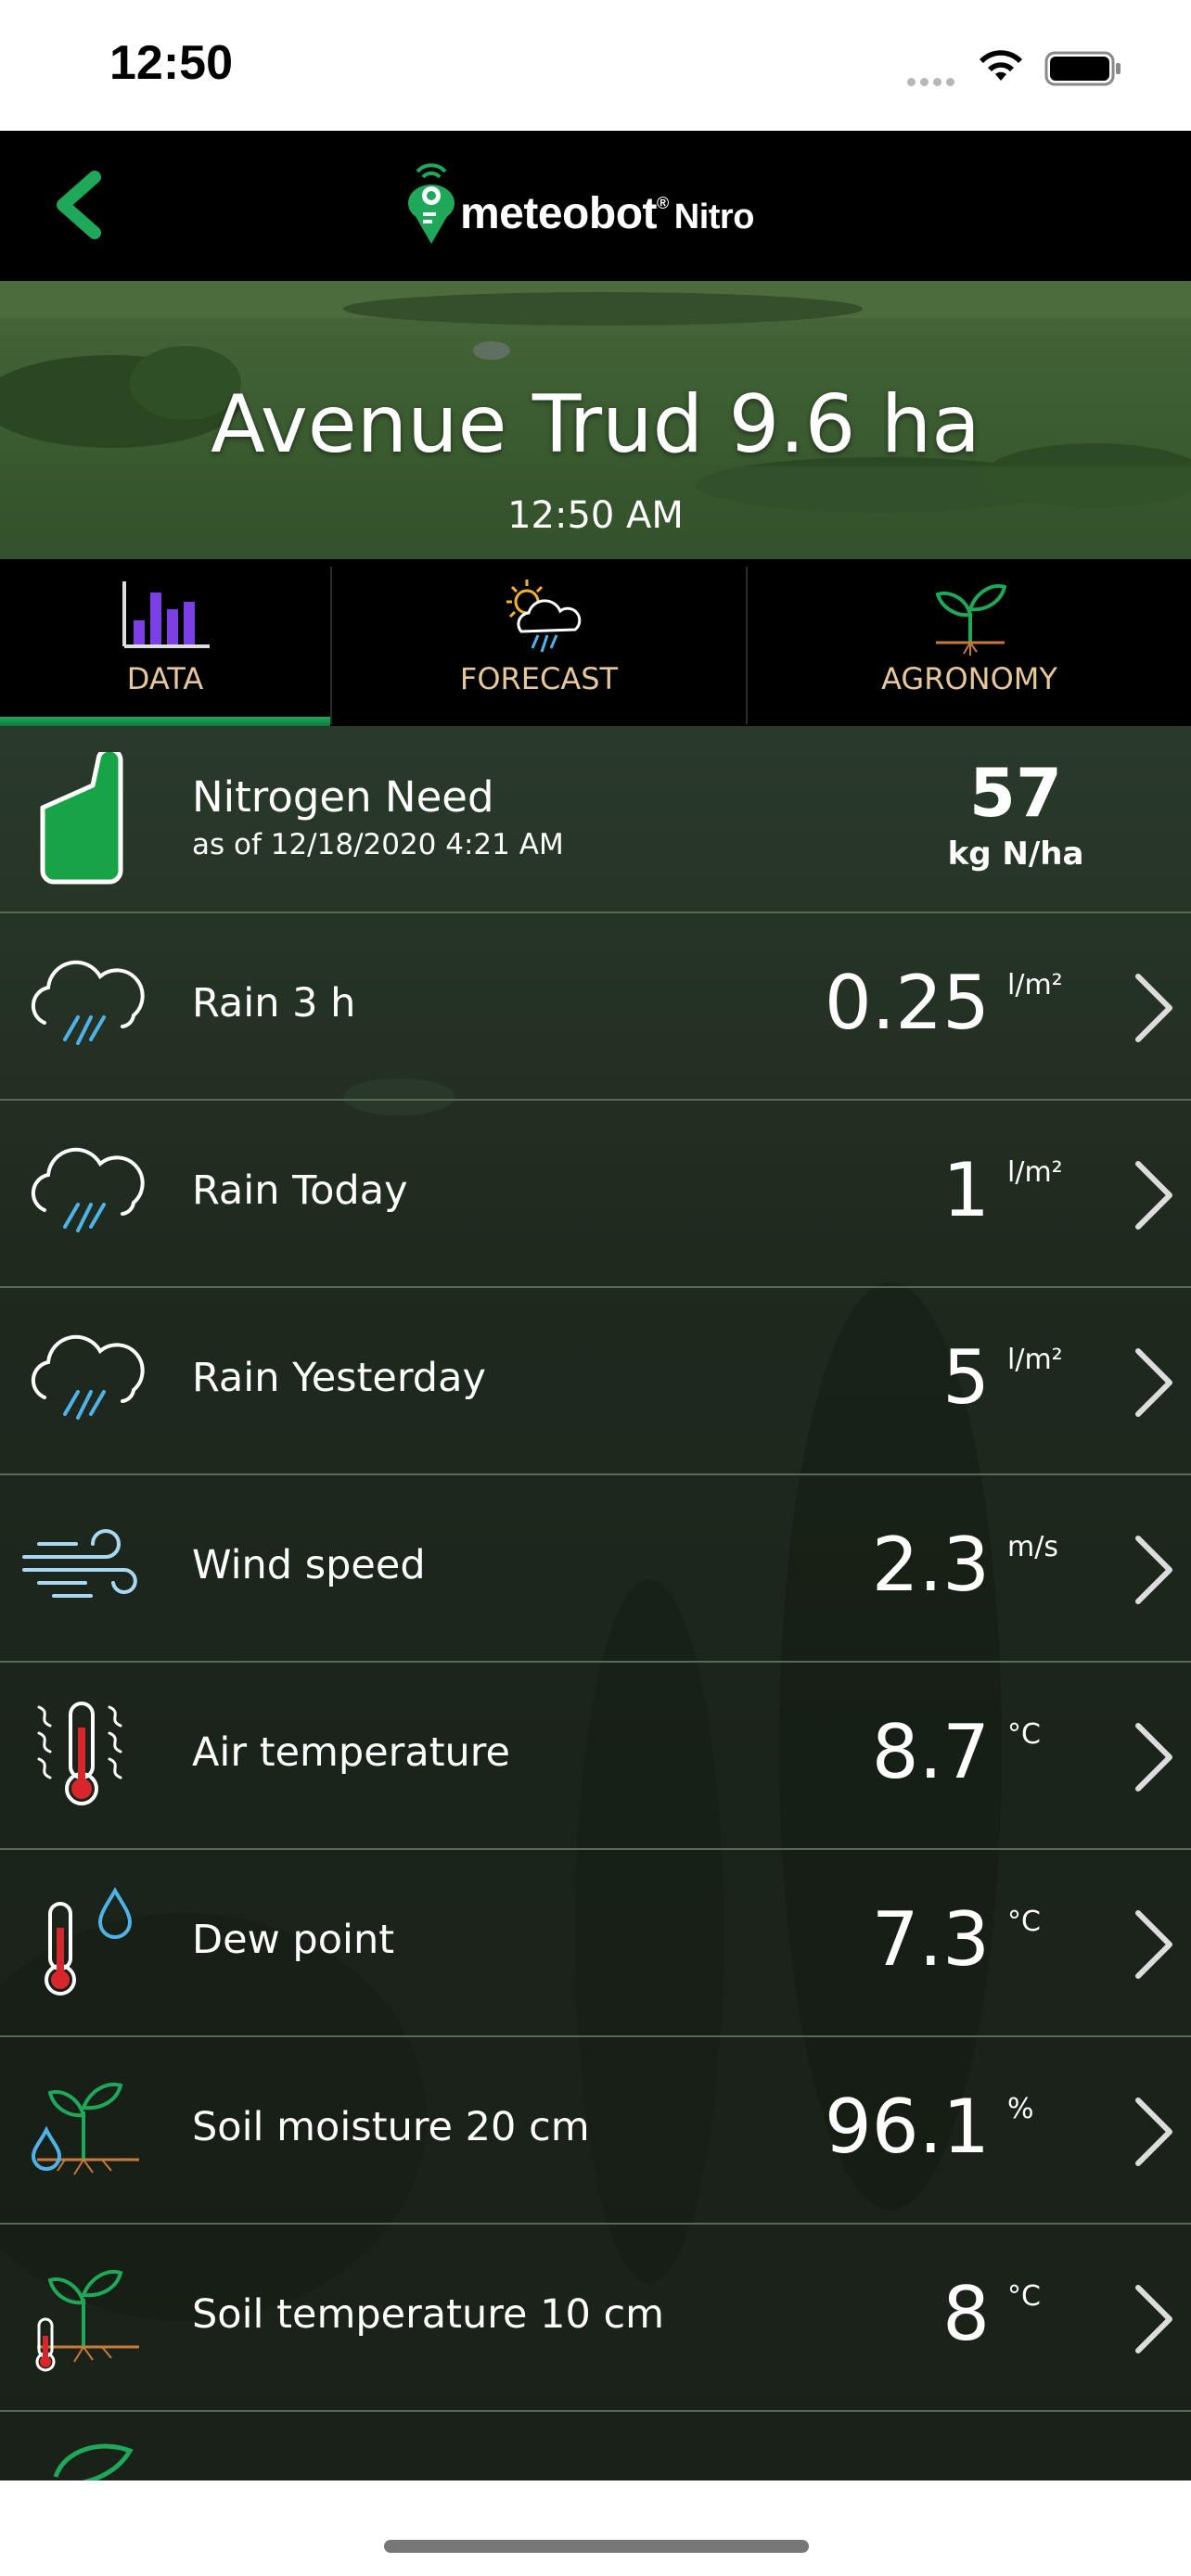  I want to click on row-label: Rain Yesterday, so click(339, 1378).